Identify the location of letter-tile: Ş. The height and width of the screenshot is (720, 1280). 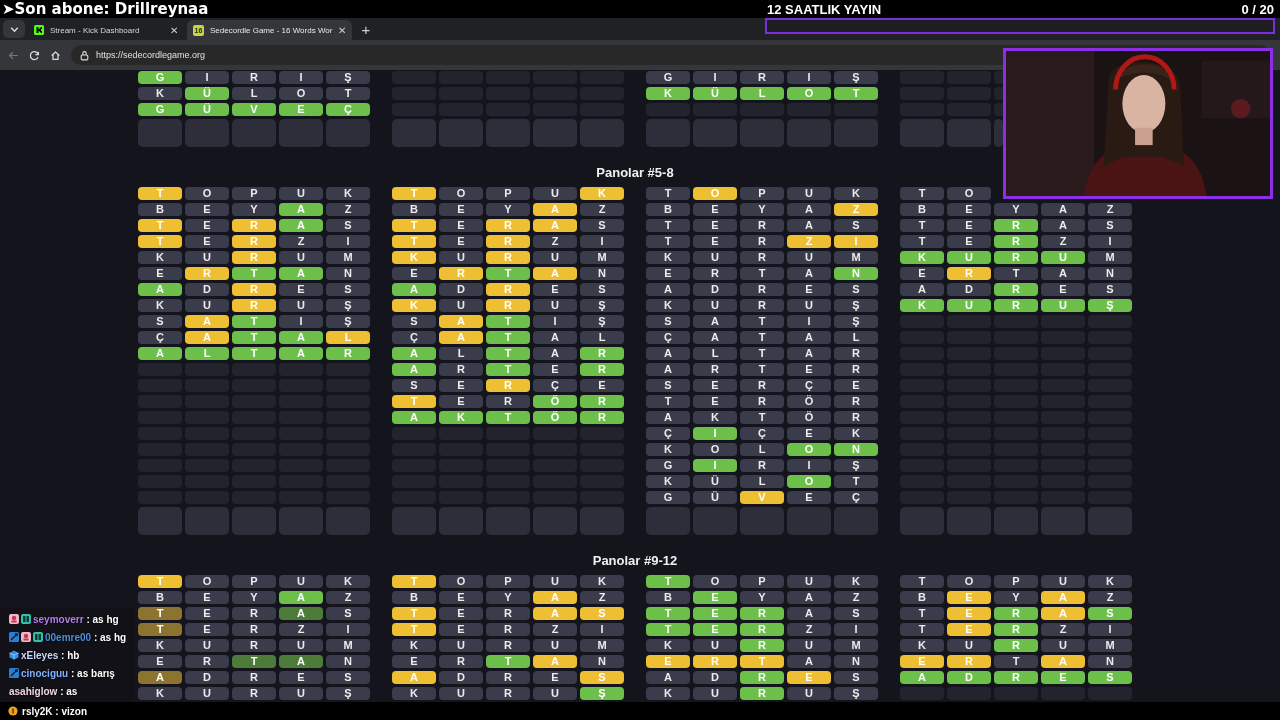
(348, 321).